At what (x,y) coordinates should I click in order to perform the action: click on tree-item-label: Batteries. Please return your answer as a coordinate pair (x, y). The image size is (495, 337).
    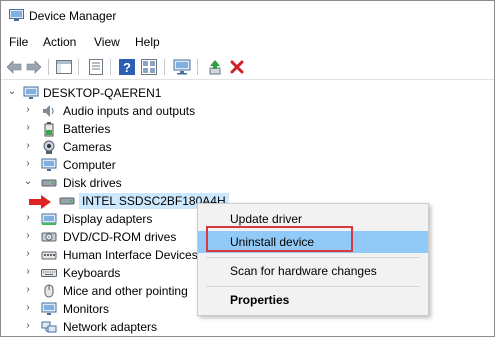
    Looking at the image, I should click on (87, 129).